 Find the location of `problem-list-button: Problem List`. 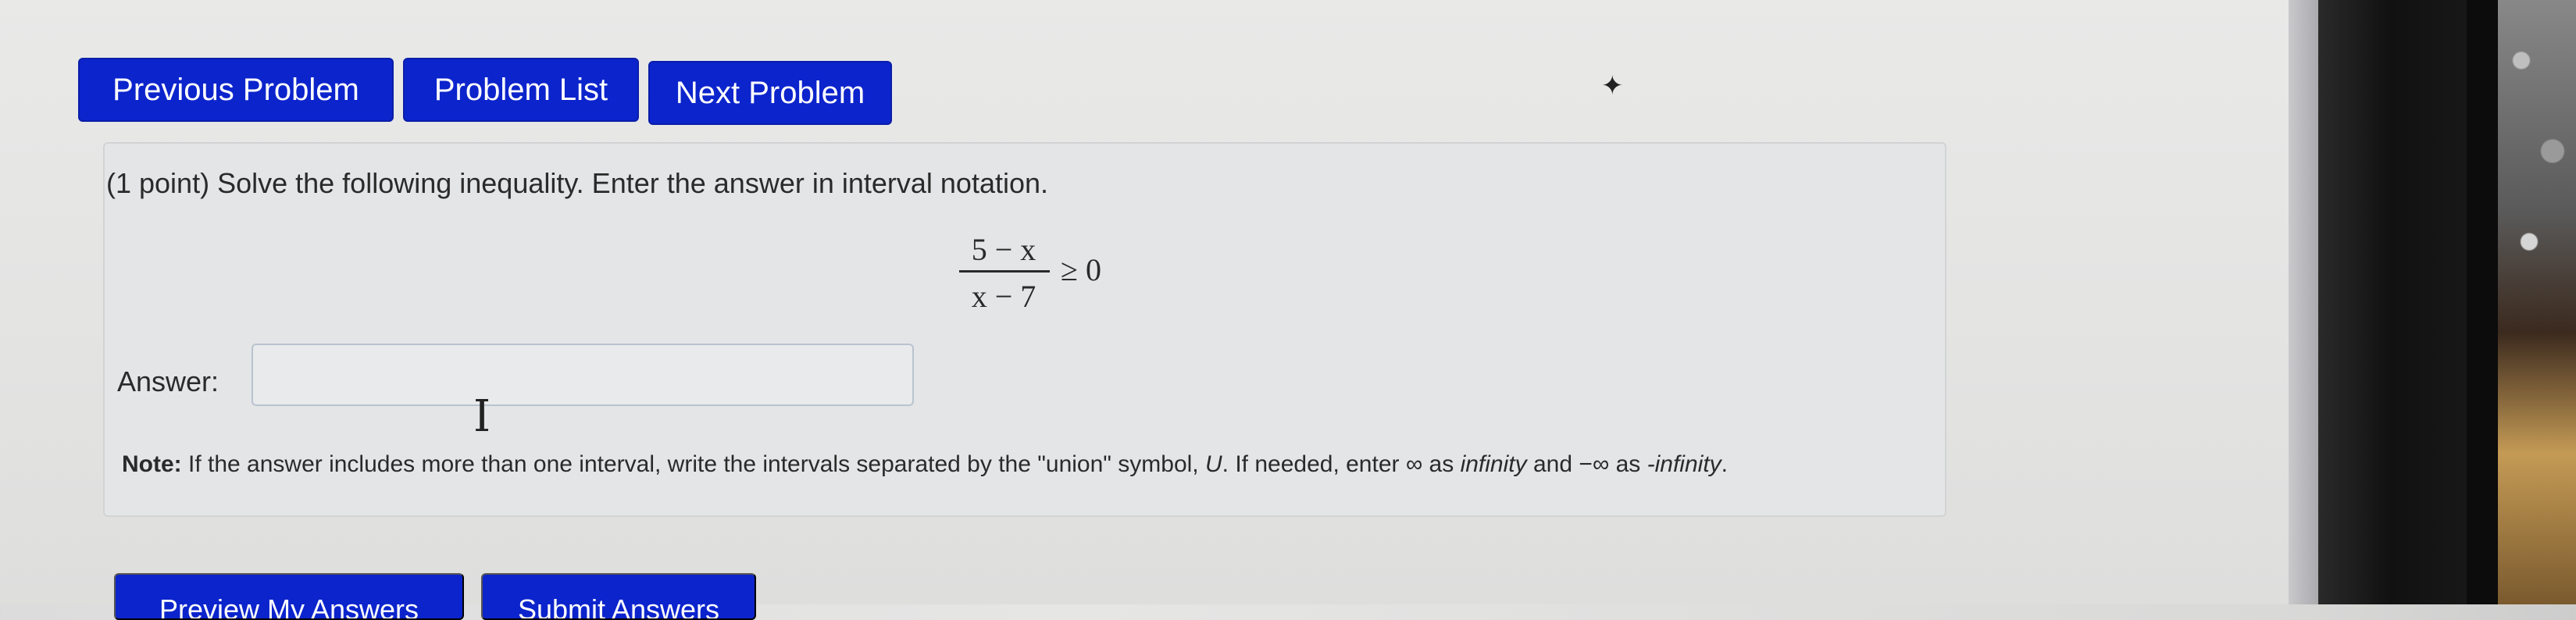

problem-list-button: Problem List is located at coordinates (521, 90).